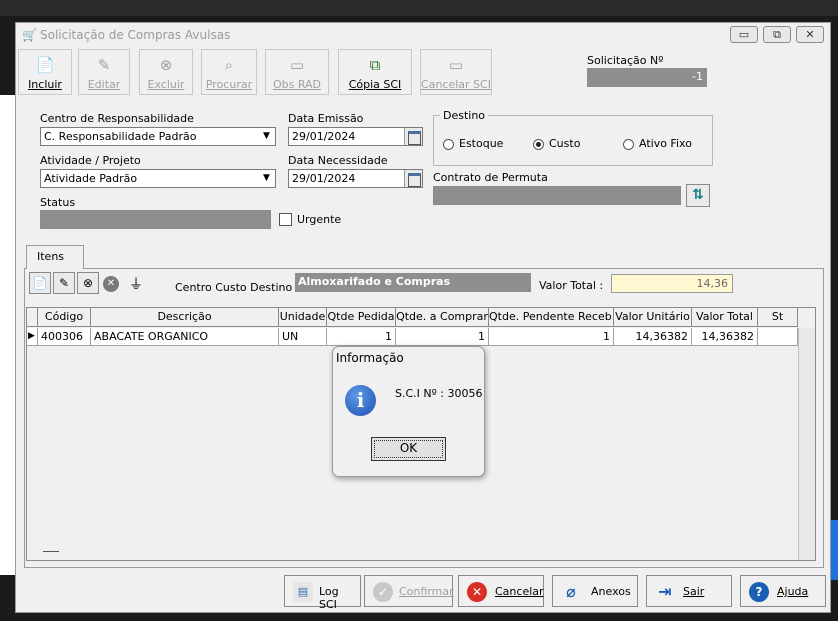  What do you see at coordinates (439, 393) in the screenshot?
I see `dialog-message: S.C.I Nº : 30056` at bounding box center [439, 393].